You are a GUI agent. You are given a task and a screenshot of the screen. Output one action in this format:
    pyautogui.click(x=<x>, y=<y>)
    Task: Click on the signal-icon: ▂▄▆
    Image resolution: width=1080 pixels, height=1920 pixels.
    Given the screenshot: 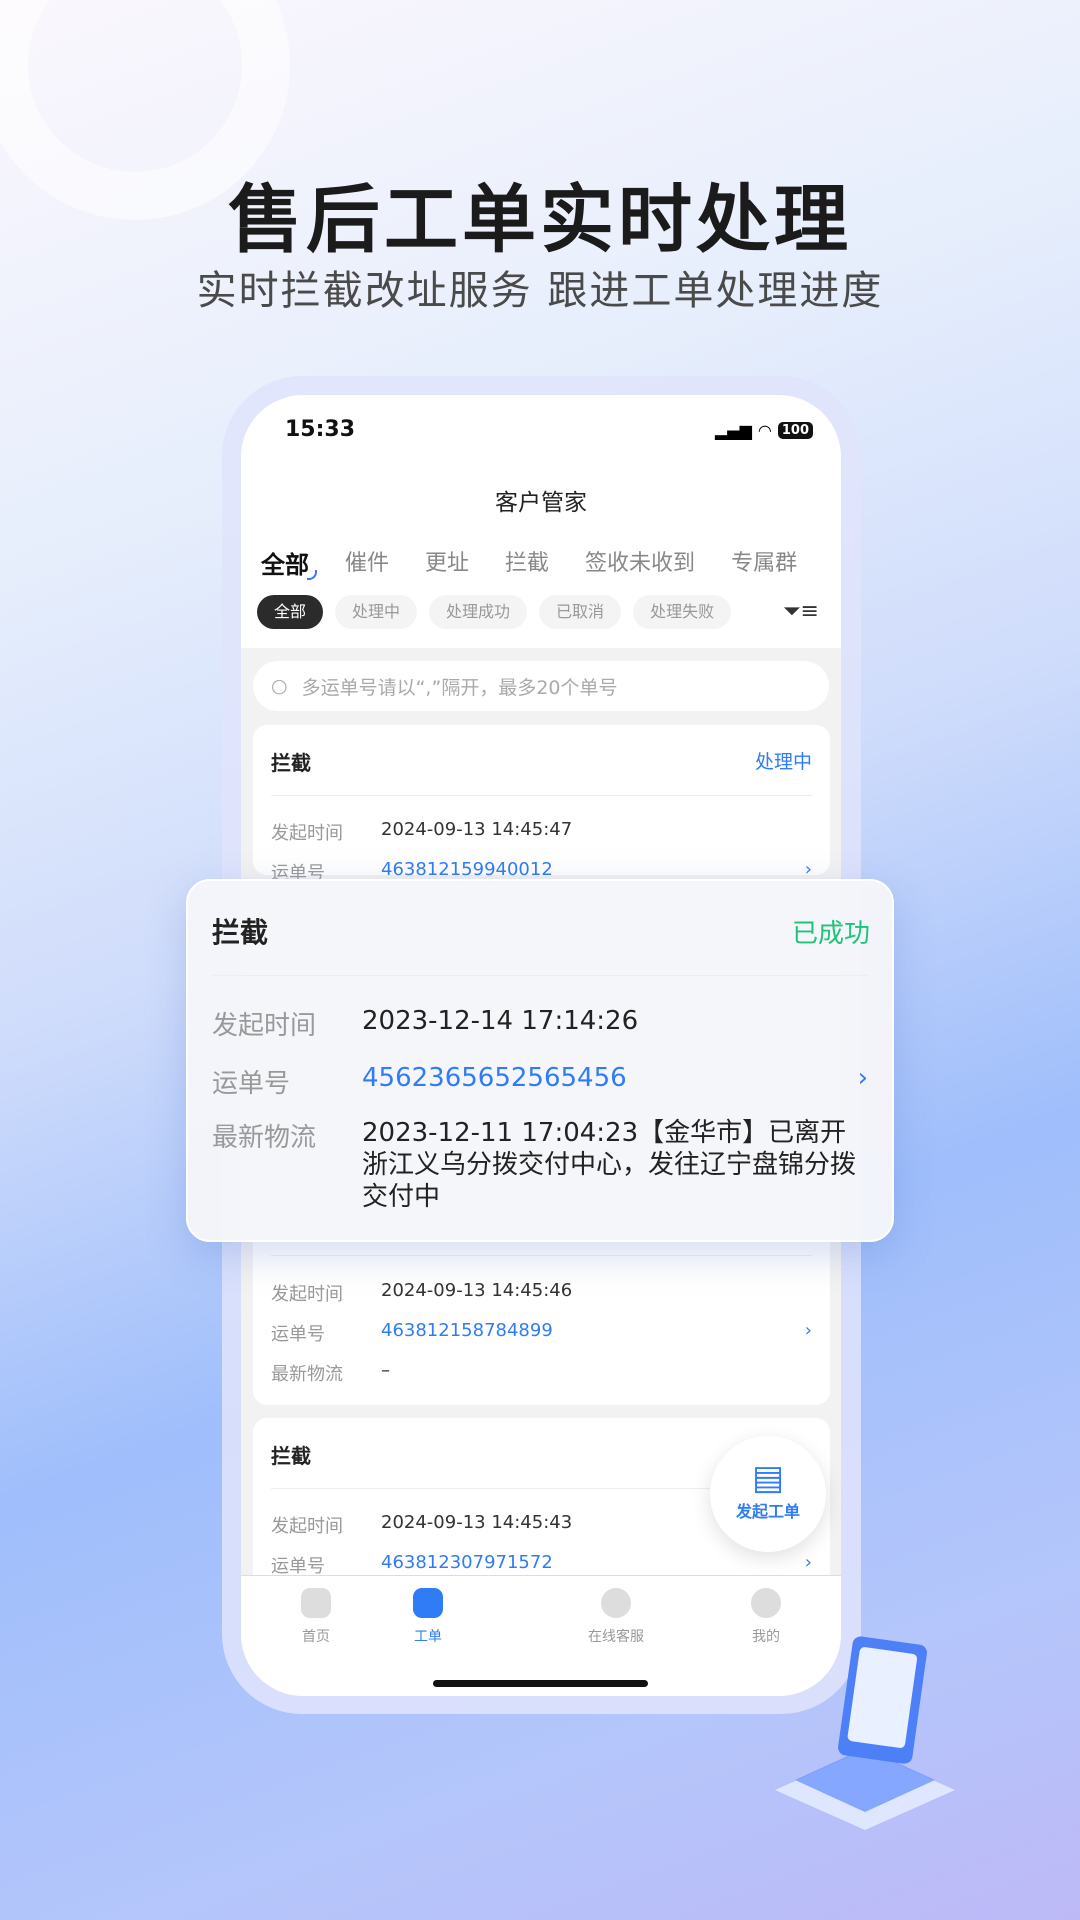 What is the action you would take?
    pyautogui.click(x=733, y=430)
    